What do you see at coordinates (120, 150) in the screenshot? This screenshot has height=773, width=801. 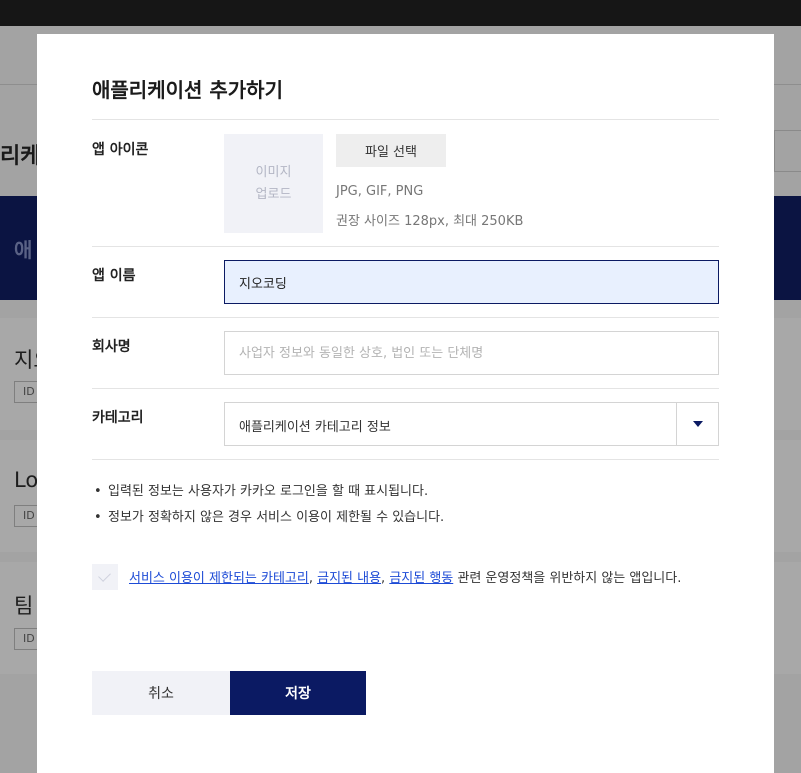 I see `app-icon-label: 앱 아이콘` at bounding box center [120, 150].